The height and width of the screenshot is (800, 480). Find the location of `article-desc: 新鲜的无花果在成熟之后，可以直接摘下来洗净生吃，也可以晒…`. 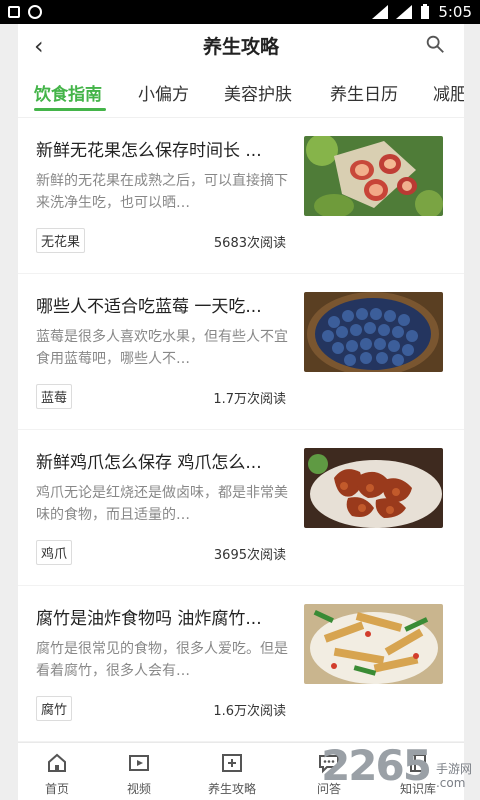

article-desc: 新鲜的无花果在成熟之后，可以直接摘下来洗净生吃，也可以晒… is located at coordinates (162, 192).